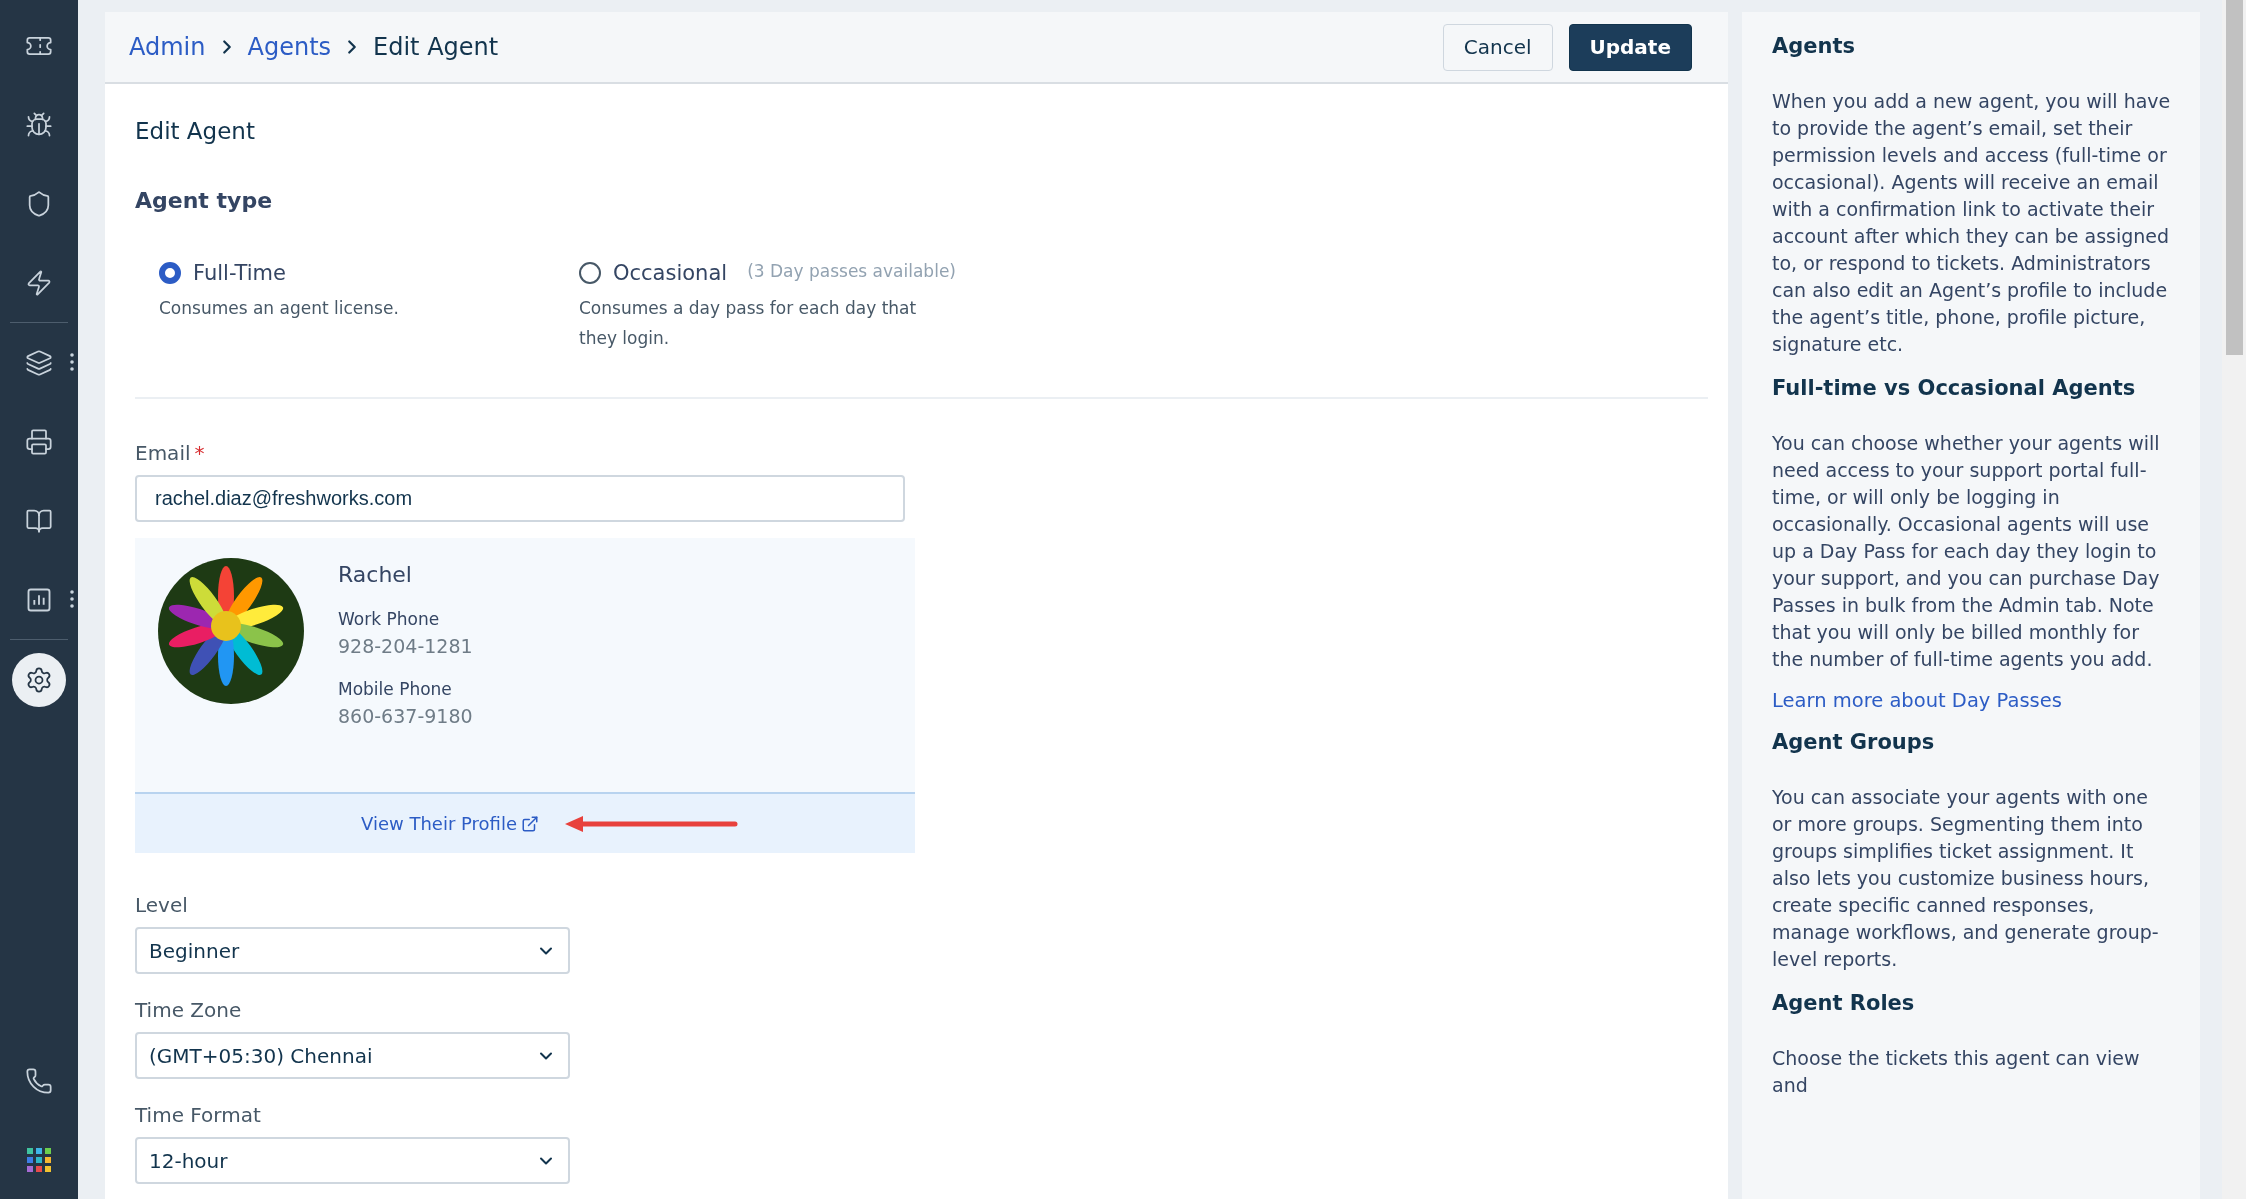 The image size is (2246, 1199). What do you see at coordinates (436, 47) in the screenshot?
I see `page-title: Edit Agent` at bounding box center [436, 47].